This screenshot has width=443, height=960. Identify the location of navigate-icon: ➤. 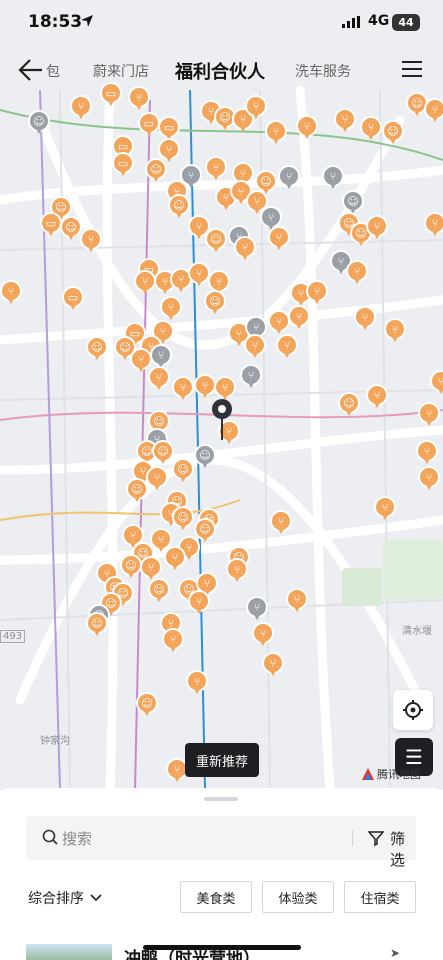
(395, 953).